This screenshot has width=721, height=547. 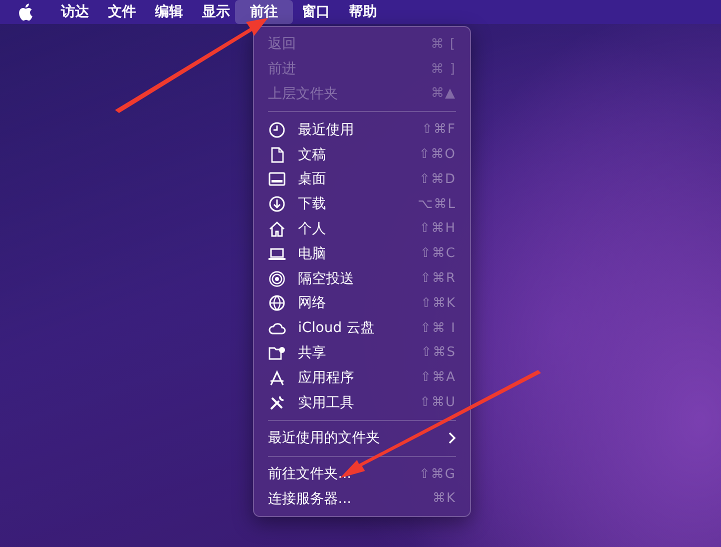 What do you see at coordinates (362, 438) in the screenshot?
I see `menu-item: 最近使用的文件夹` at bounding box center [362, 438].